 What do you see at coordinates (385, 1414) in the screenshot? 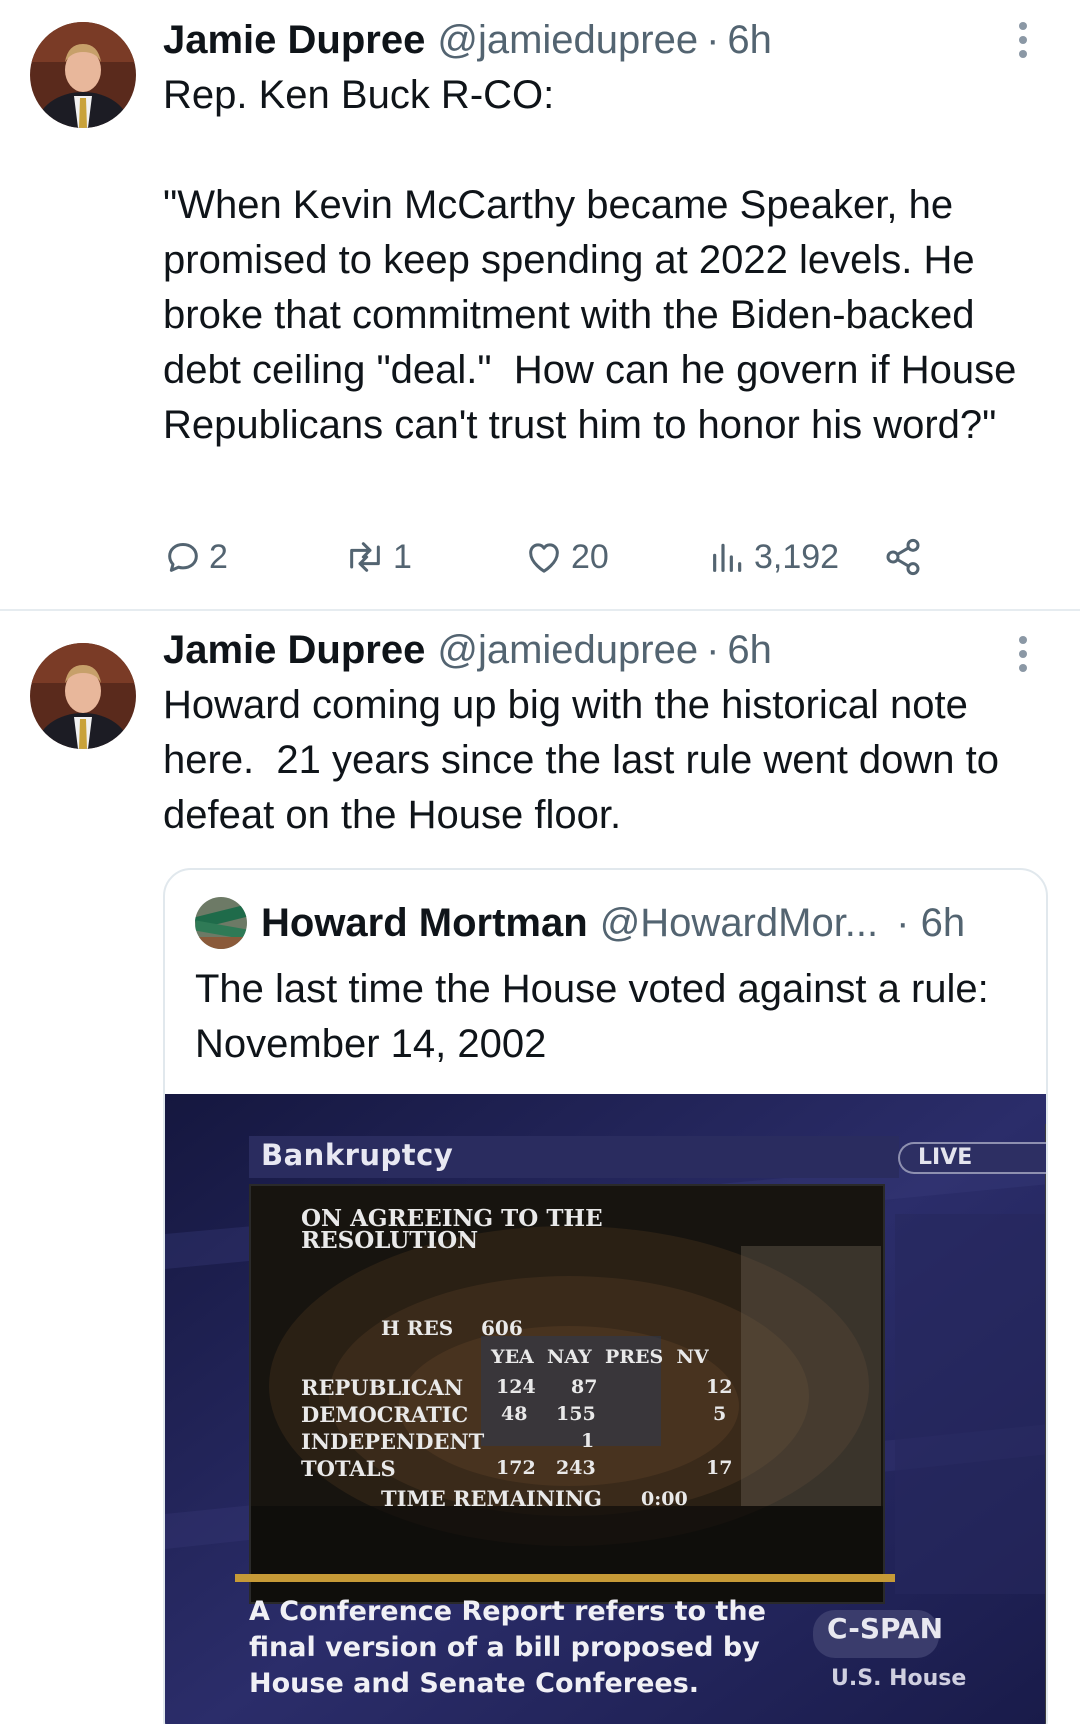
I see `vote-row-label: DEMOCRATIC` at bounding box center [385, 1414].